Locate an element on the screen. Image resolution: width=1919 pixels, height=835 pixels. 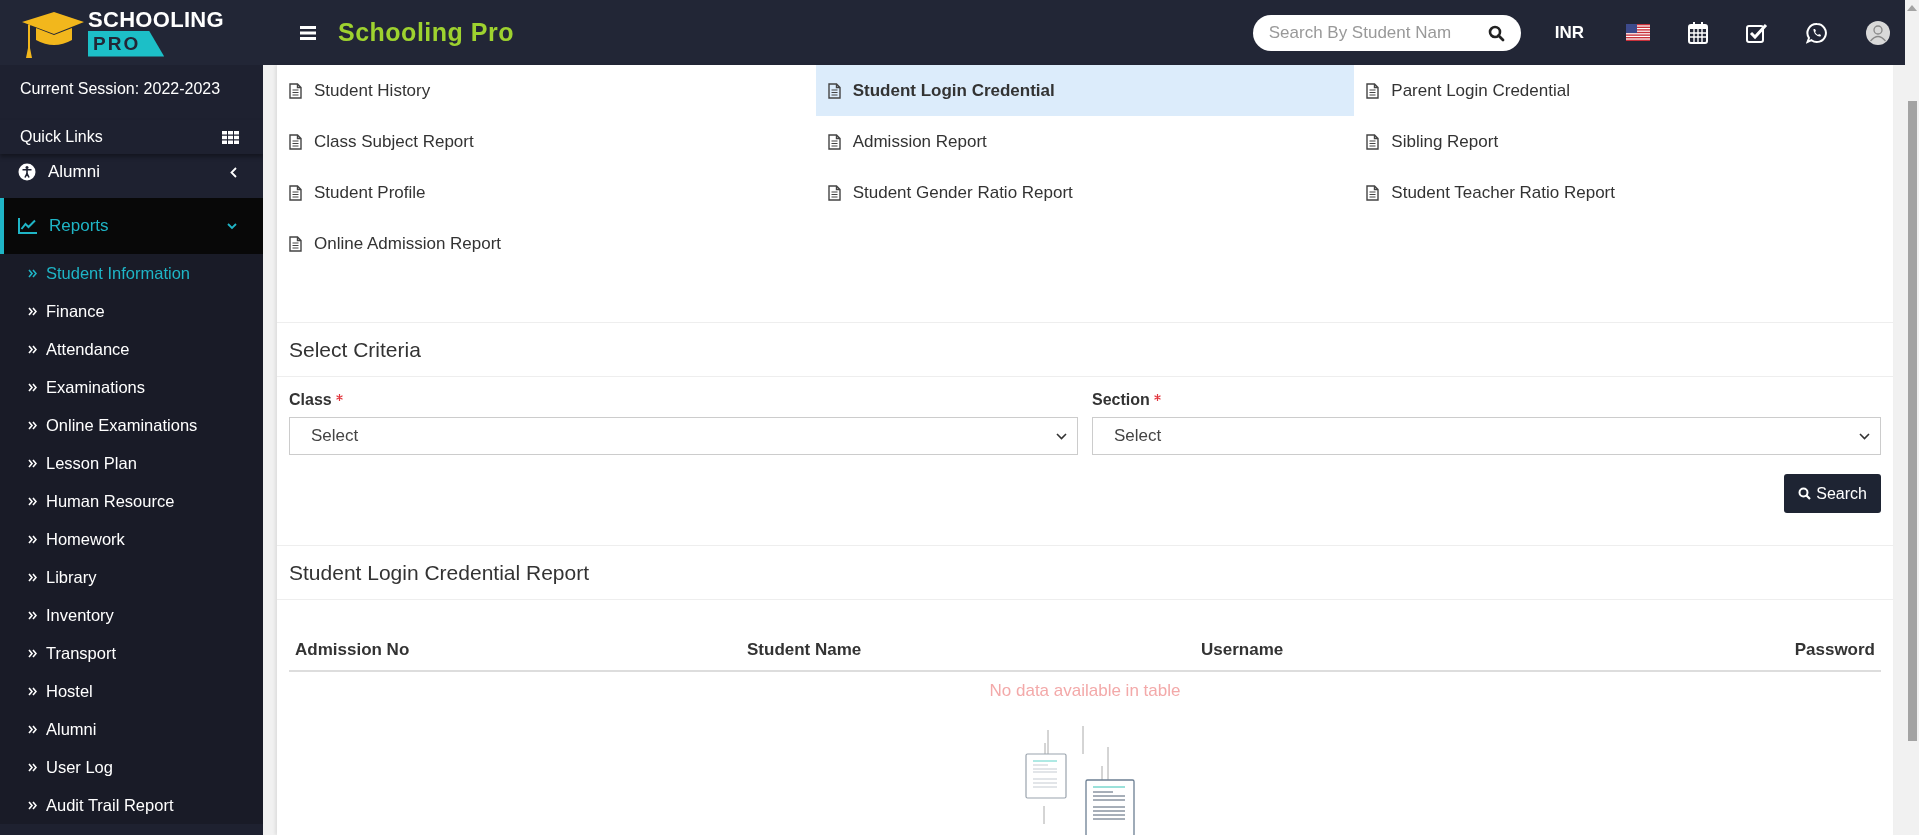
section-title: Select Criteria is located at coordinates (355, 349).